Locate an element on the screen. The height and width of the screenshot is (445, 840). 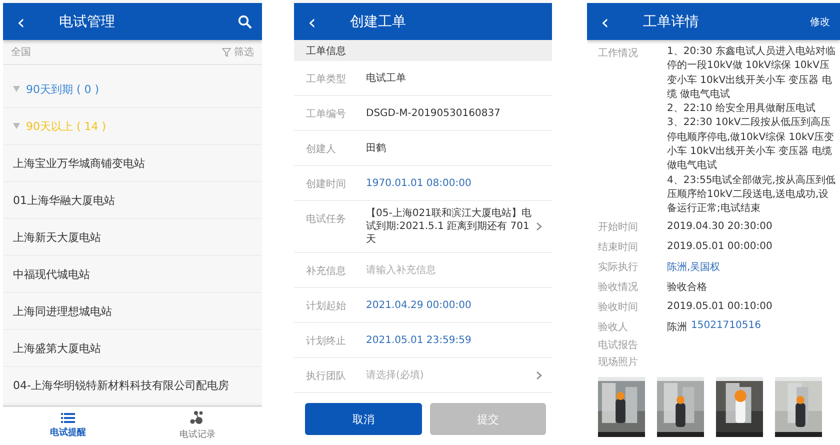
field-value: 陈洲 is located at coordinates (677, 327).